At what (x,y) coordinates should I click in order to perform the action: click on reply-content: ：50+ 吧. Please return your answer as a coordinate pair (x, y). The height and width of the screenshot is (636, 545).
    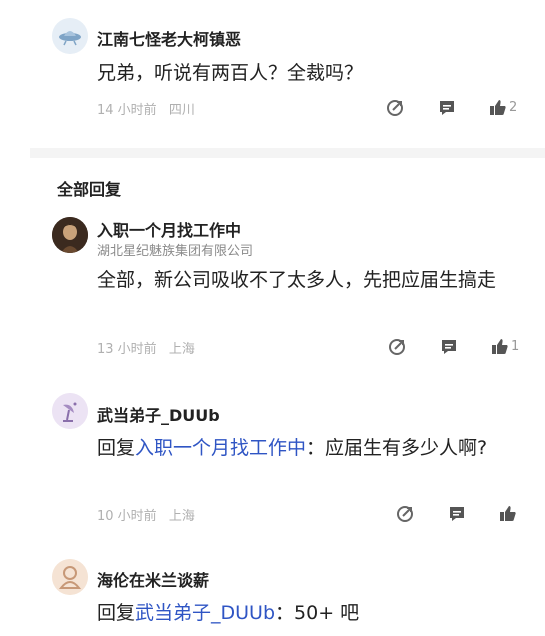
    Looking at the image, I should click on (317, 613).